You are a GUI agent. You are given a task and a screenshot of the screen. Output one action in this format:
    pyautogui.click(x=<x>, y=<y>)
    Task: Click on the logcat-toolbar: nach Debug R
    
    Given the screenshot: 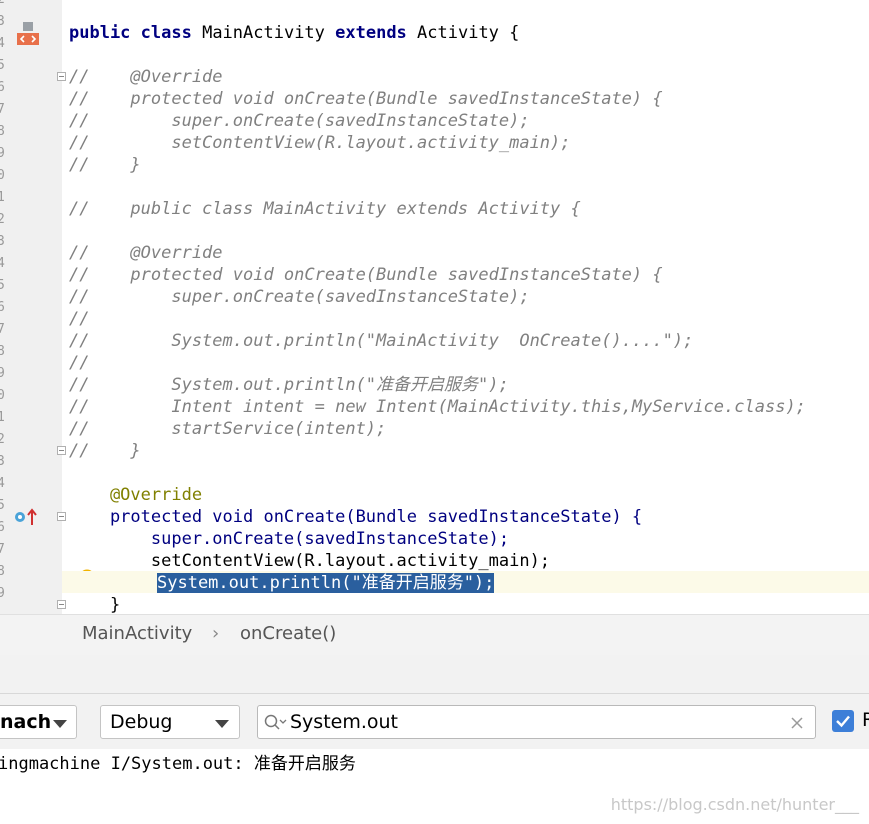 What is the action you would take?
    pyautogui.click(x=434, y=721)
    